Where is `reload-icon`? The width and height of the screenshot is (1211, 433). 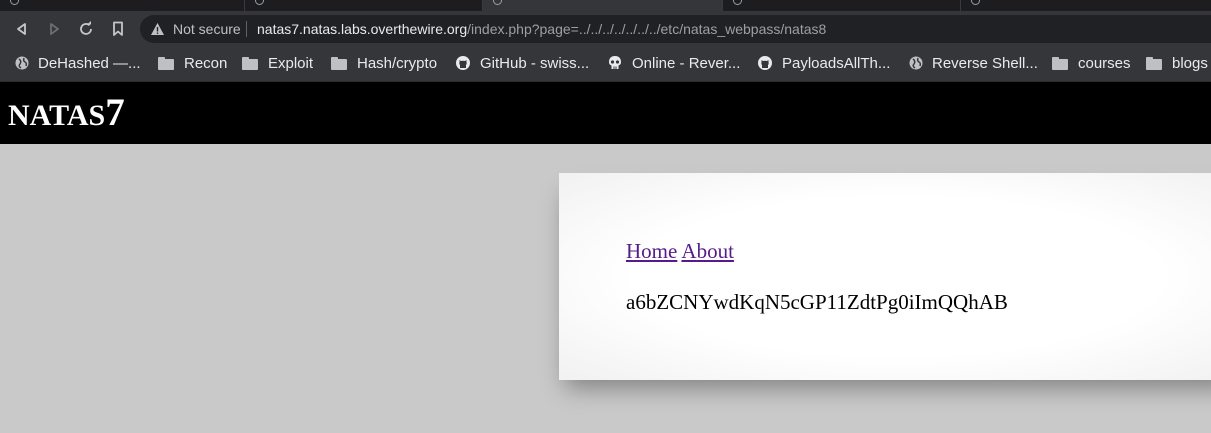
reload-icon is located at coordinates (86, 28).